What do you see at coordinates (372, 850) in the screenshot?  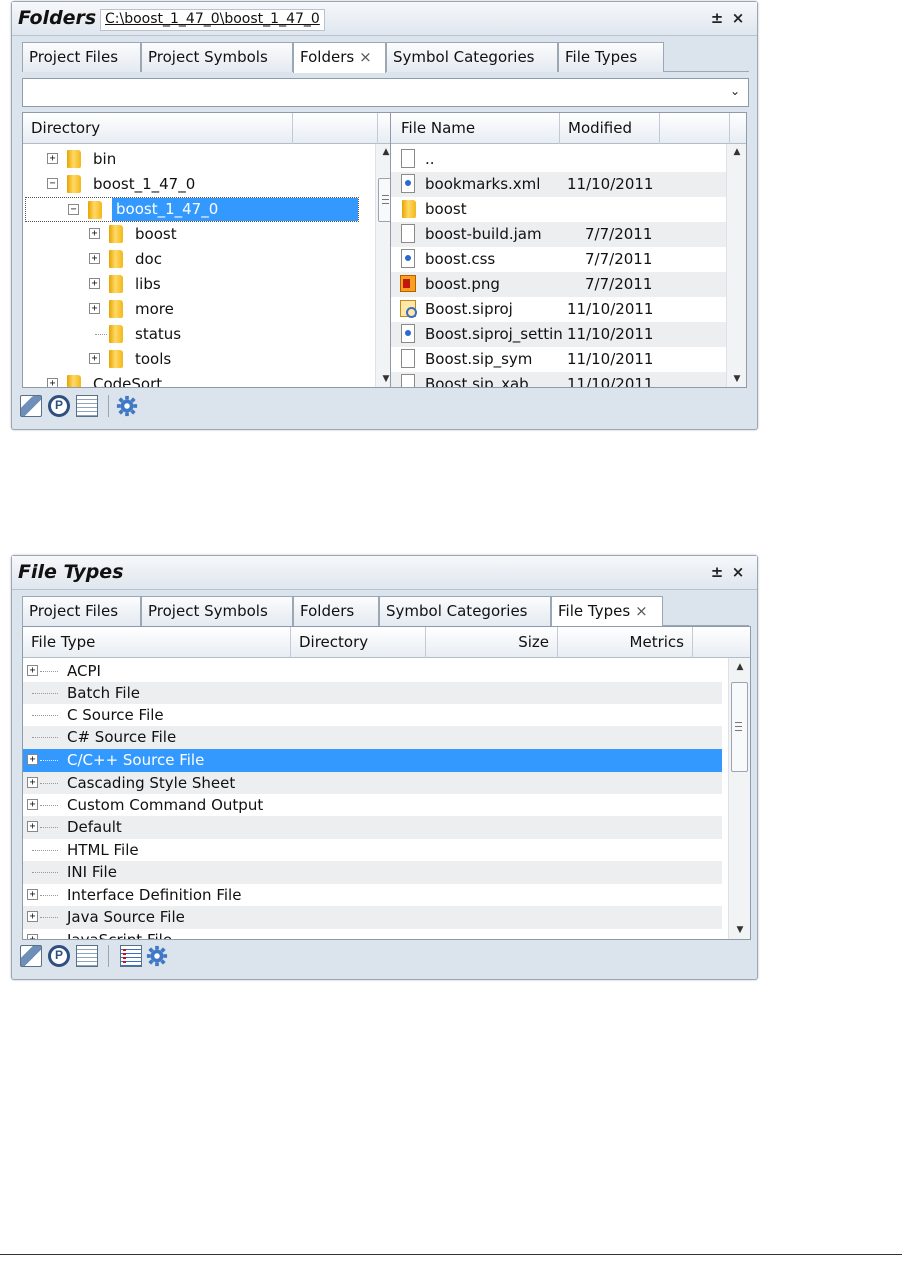 I see `file-type-row: HTML File` at bounding box center [372, 850].